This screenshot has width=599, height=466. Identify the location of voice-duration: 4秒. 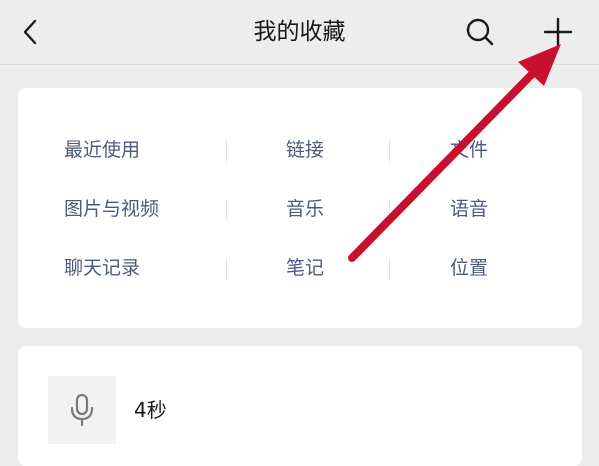
(150, 410).